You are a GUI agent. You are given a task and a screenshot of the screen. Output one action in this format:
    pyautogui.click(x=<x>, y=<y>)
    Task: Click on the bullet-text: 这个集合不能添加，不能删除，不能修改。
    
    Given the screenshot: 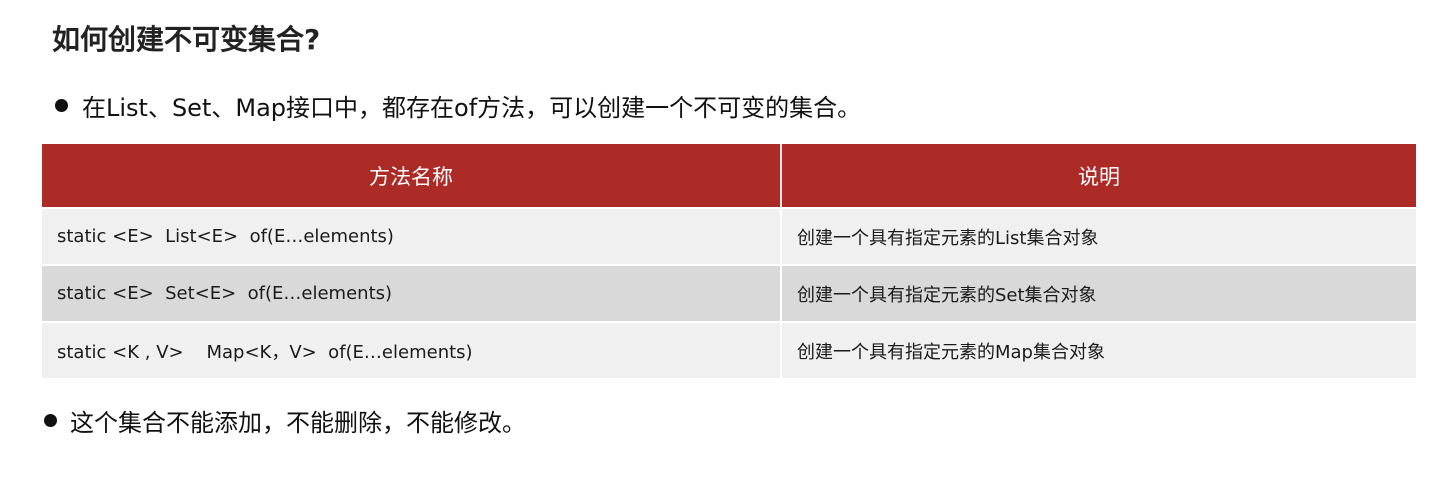 What is the action you would take?
    pyautogui.click(x=298, y=422)
    